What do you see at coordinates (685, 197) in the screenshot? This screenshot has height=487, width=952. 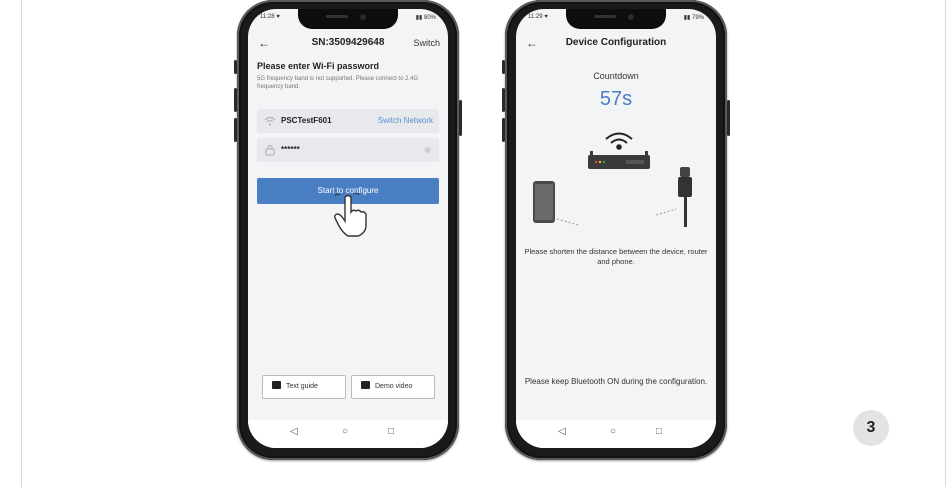 I see `smart-plug-icon` at bounding box center [685, 197].